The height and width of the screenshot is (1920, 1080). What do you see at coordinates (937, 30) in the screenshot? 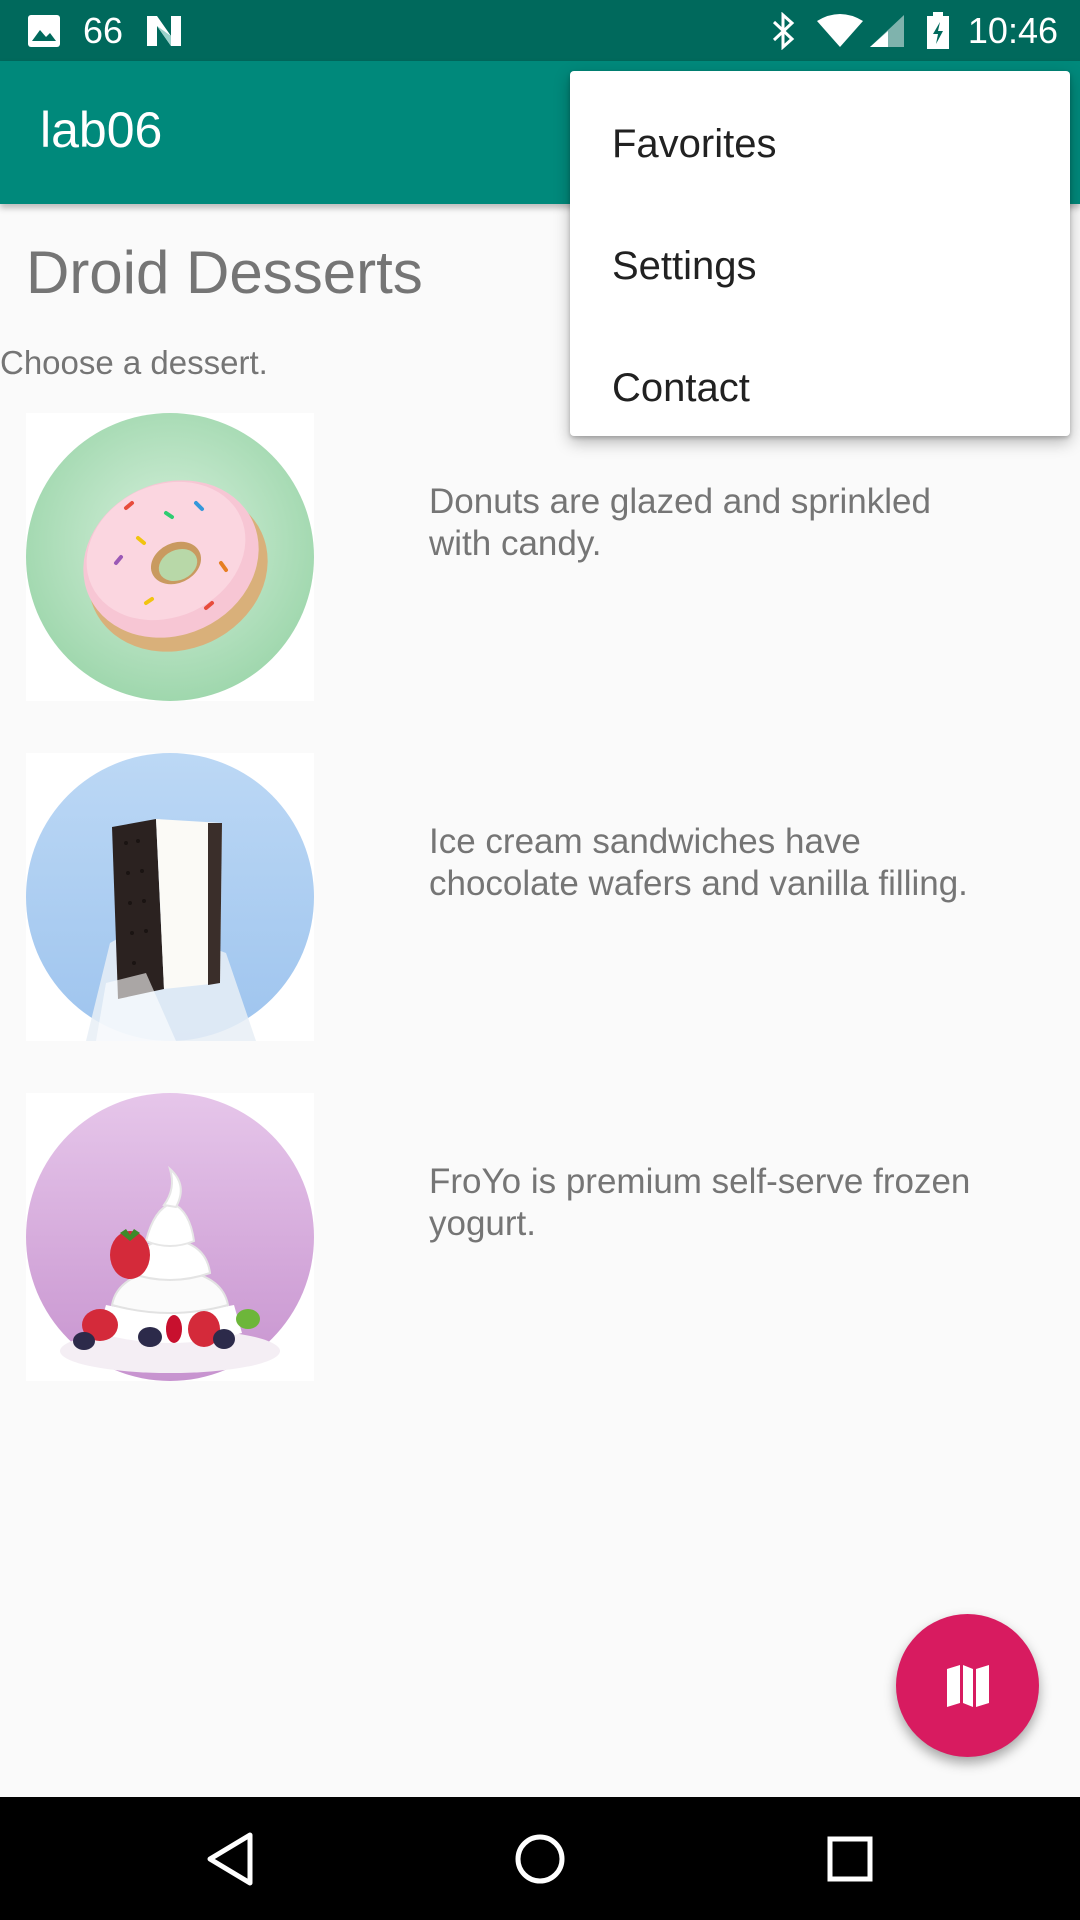
I see `battery-icon` at bounding box center [937, 30].